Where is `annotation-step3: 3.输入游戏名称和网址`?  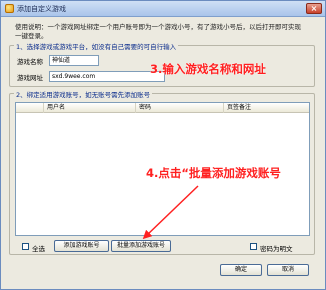
annotation-step3: 3.输入游戏名称和网址 is located at coordinates (208, 69).